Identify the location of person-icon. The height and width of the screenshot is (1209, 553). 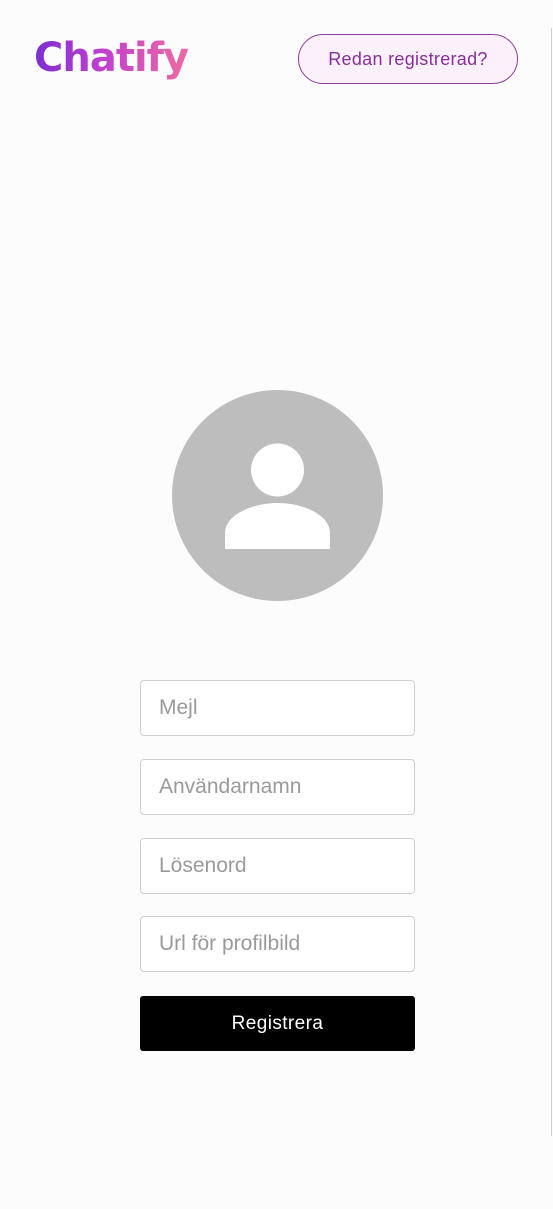
(277, 496).